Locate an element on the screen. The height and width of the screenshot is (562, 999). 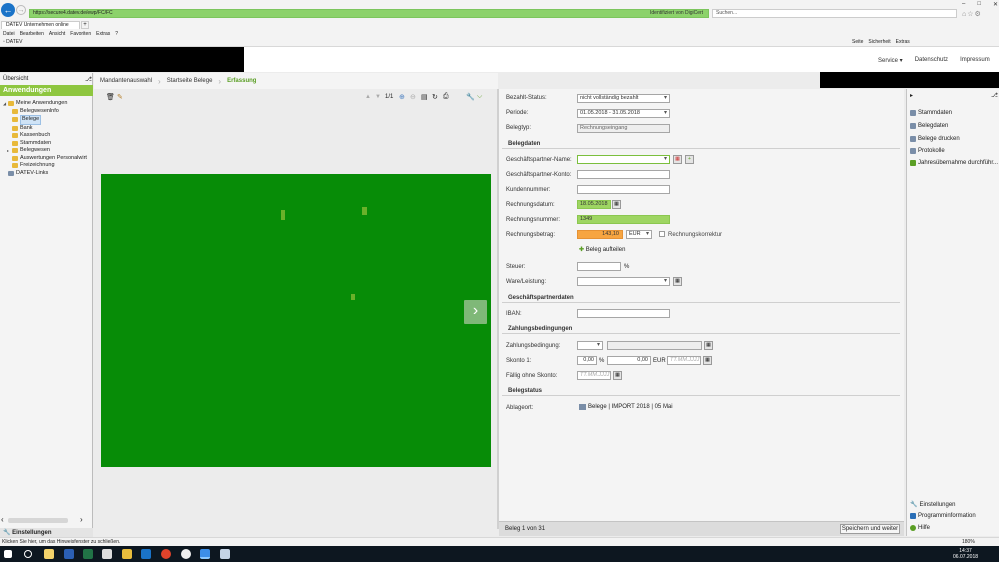
tree-item-bank: Bank is located at coordinates (45, 129).